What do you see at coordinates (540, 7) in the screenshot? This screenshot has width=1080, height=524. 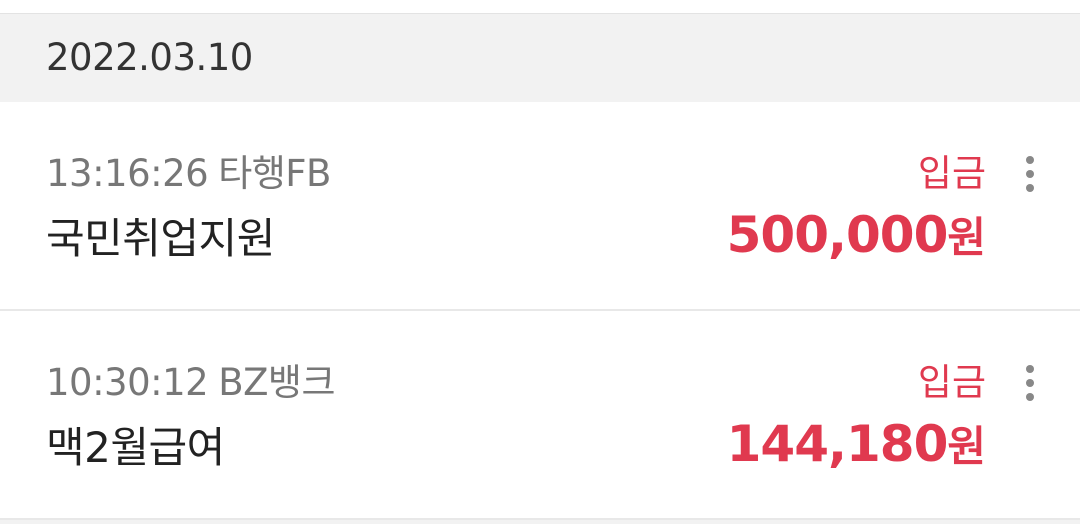 I see `top-divider` at bounding box center [540, 7].